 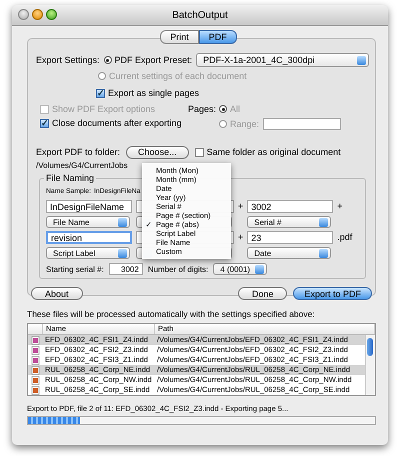 I want to click on part-dropdown: File Name, so click(x=88, y=222).